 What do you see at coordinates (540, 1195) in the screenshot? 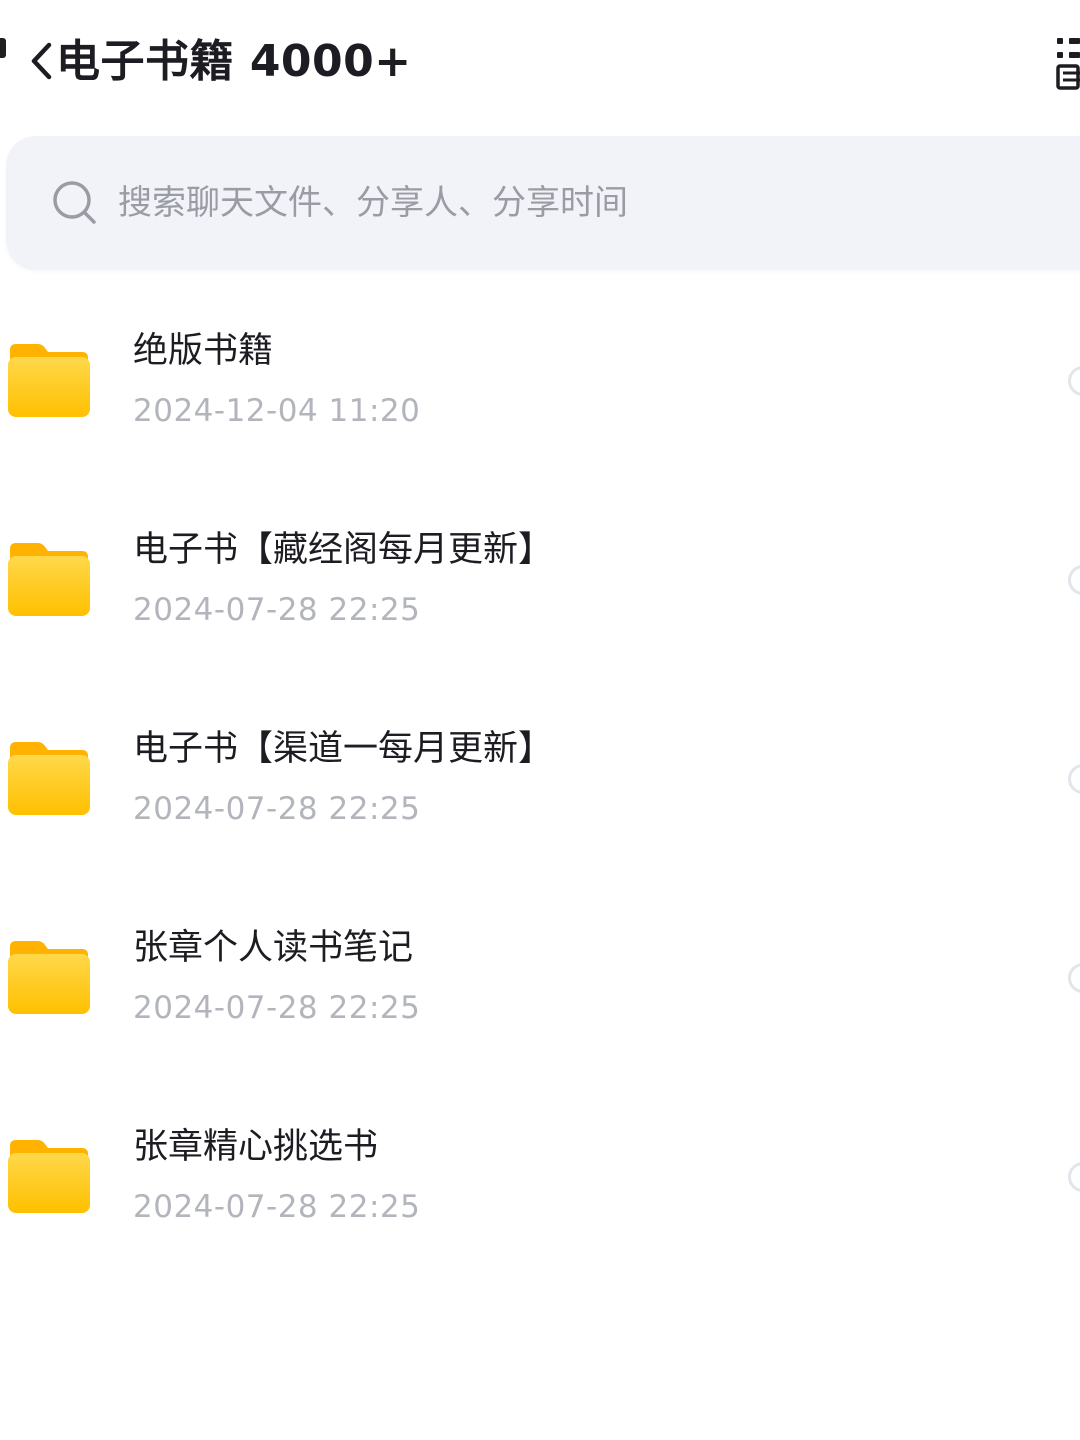
I see `file-row: 张章精心挑选书 2024-07-28 22:25` at bounding box center [540, 1195].